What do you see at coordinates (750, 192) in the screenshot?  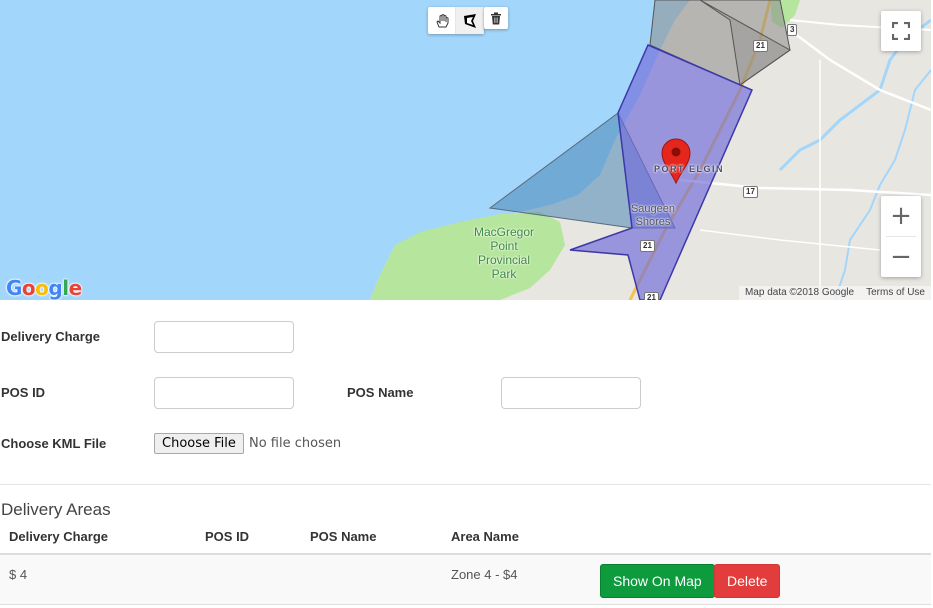 I see `road-shield: 17` at bounding box center [750, 192].